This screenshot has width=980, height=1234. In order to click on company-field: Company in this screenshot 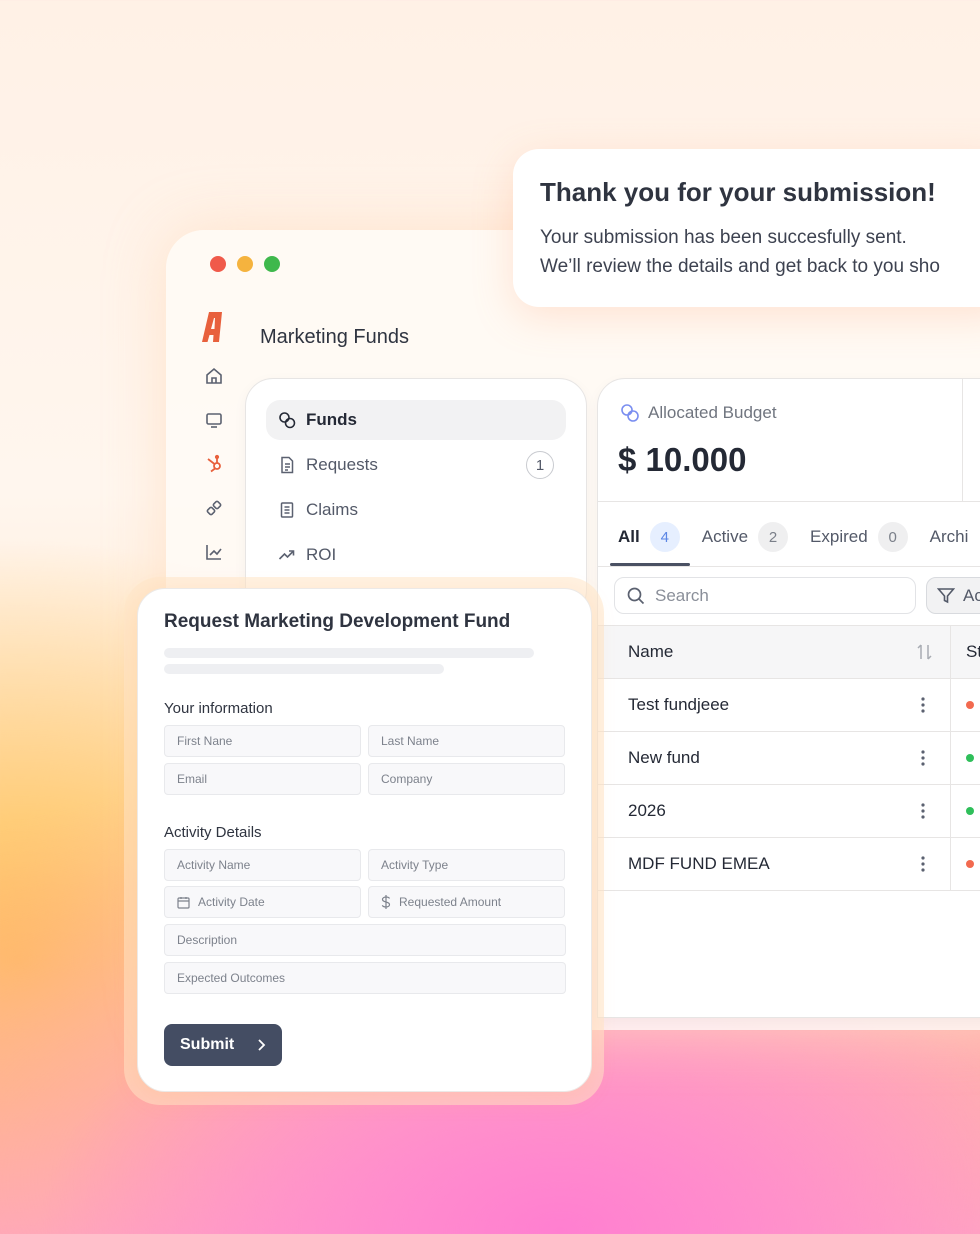, I will do `click(466, 779)`.